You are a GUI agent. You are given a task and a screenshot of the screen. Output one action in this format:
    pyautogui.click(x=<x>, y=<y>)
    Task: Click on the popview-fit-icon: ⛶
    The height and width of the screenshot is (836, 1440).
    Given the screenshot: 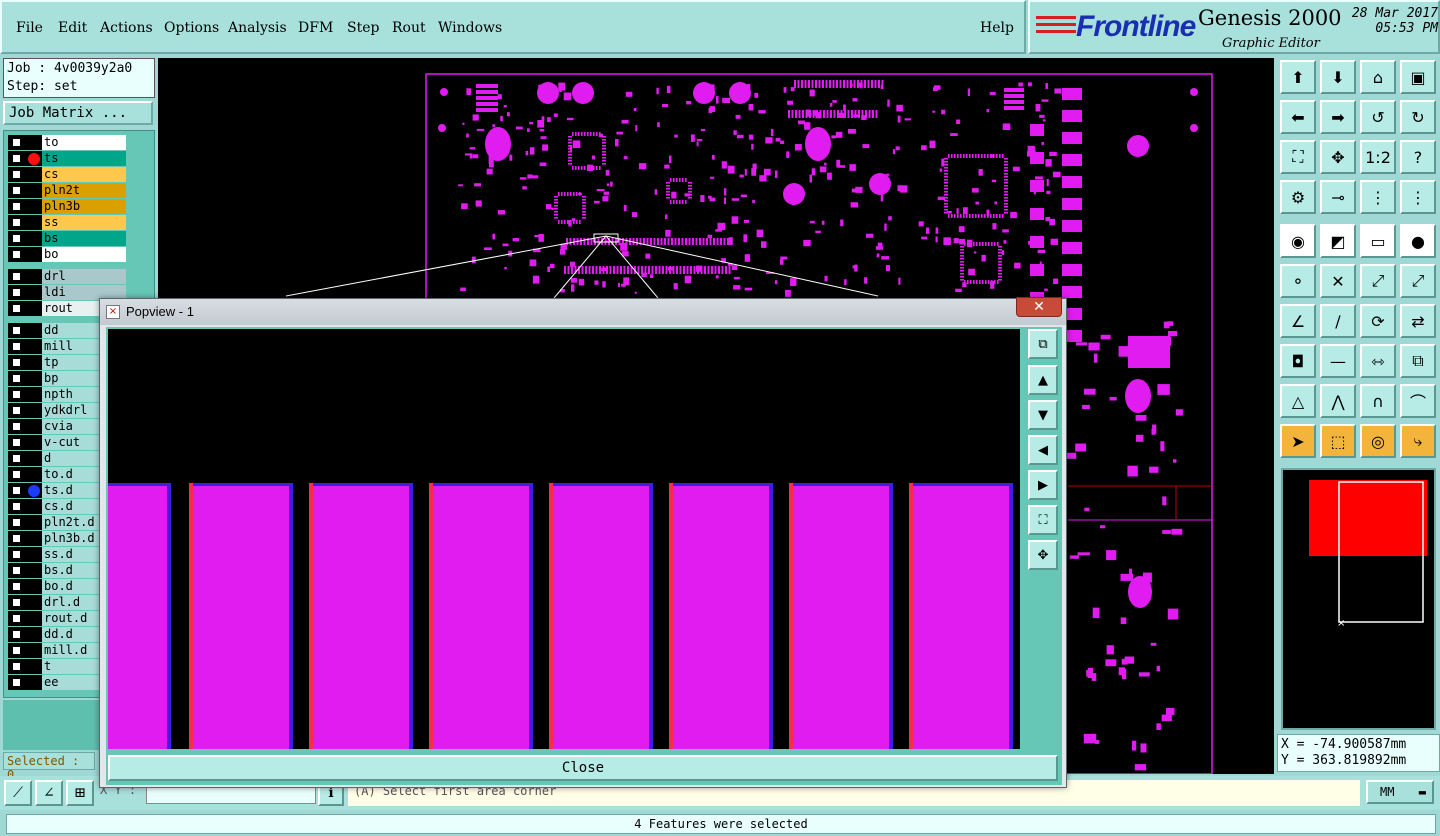 What is the action you would take?
    pyautogui.click(x=1043, y=520)
    